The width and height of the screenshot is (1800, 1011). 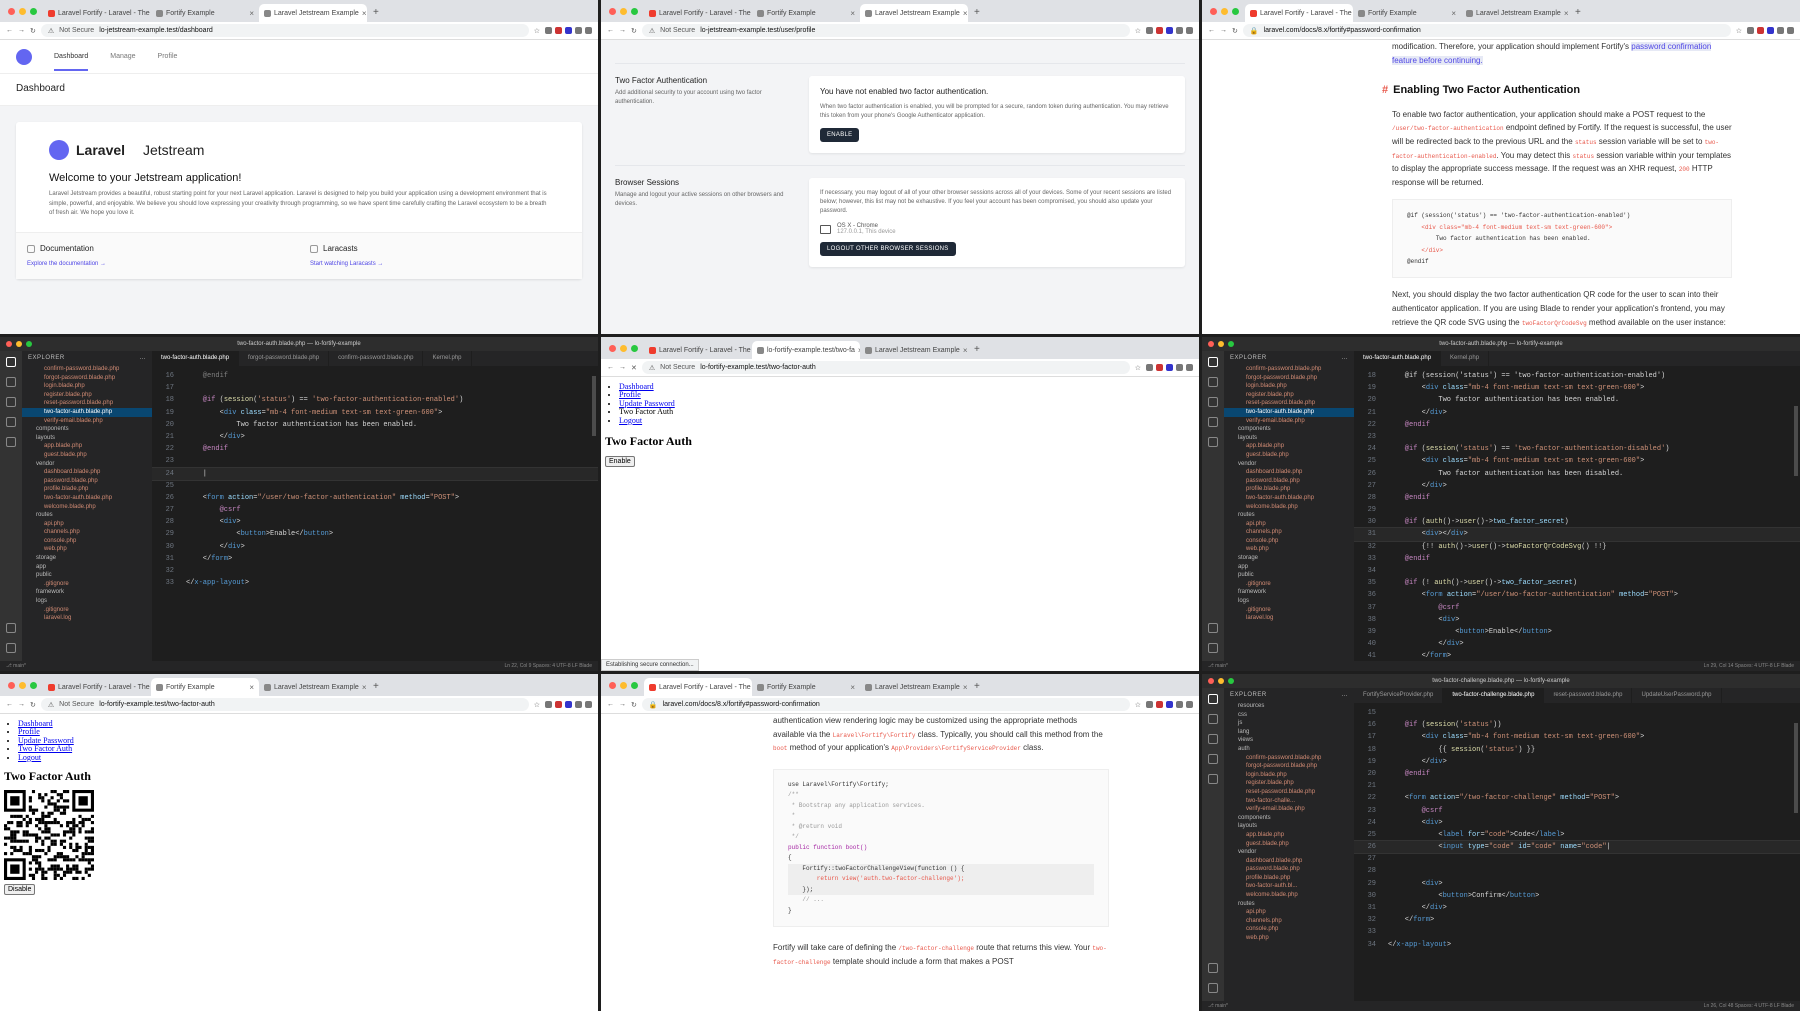 What do you see at coordinates (914, 13) in the screenshot?
I see `browser-tab-active: Laravel Jetstream Example ×` at bounding box center [914, 13].